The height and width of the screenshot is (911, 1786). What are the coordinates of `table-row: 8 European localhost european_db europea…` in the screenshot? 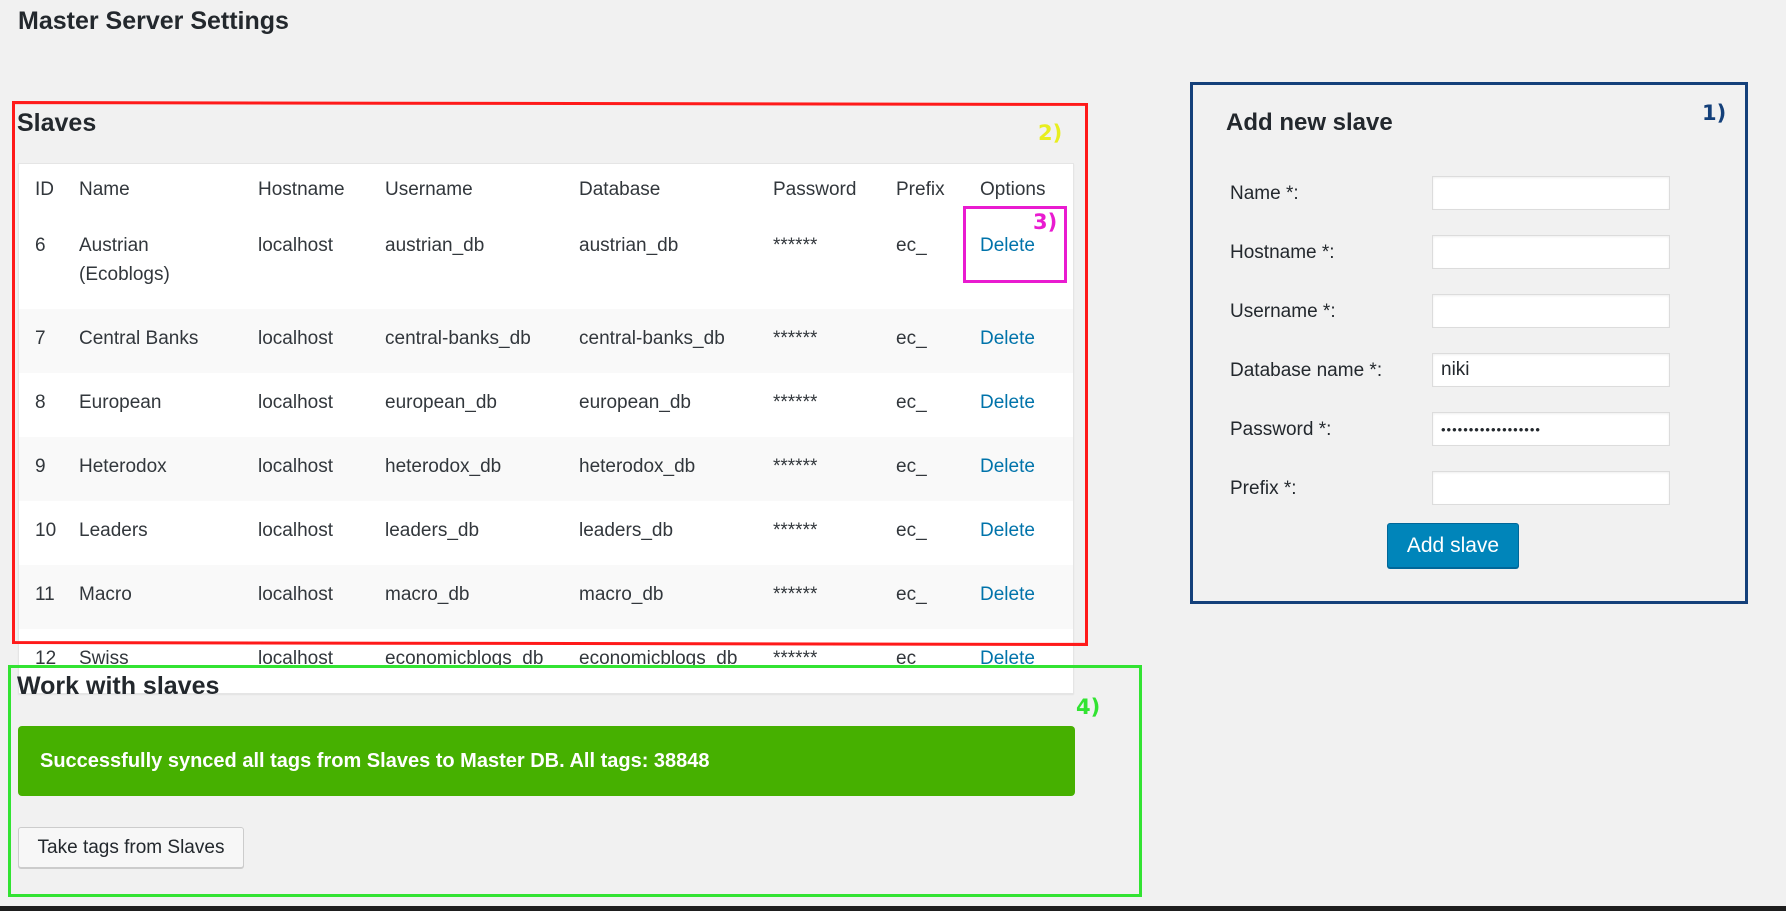 It's located at (546, 405).